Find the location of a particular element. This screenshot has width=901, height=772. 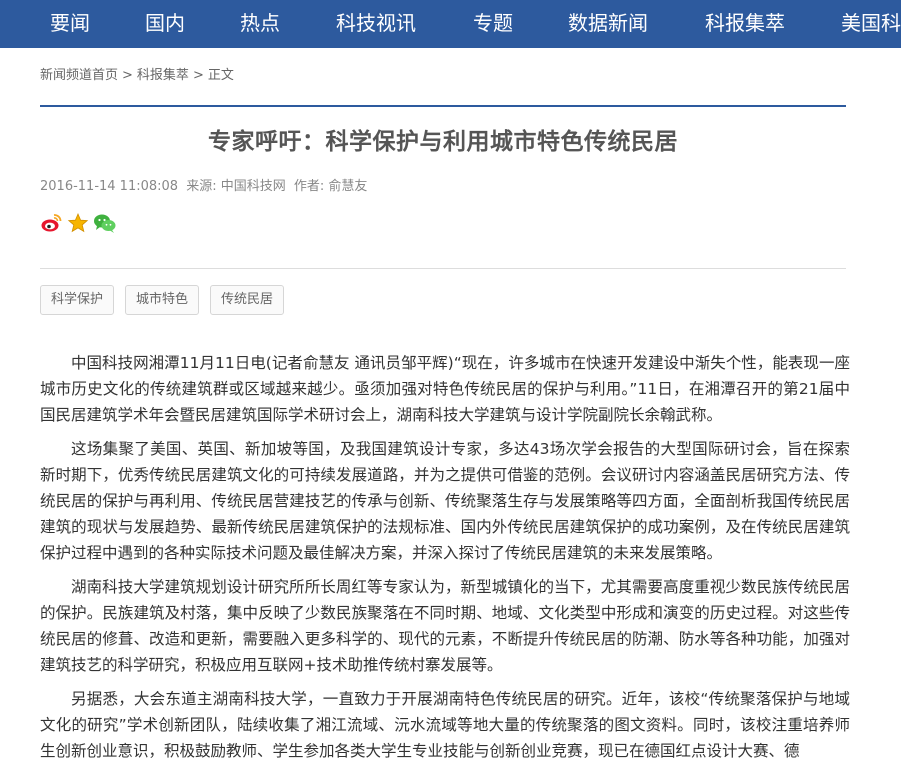

favorite-star-icon is located at coordinates (78, 223).